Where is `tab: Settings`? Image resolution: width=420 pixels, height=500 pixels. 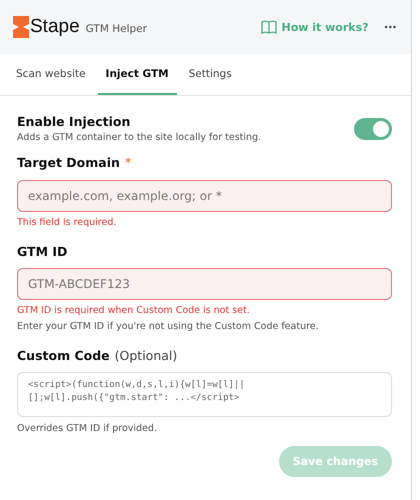 tab: Settings is located at coordinates (210, 74).